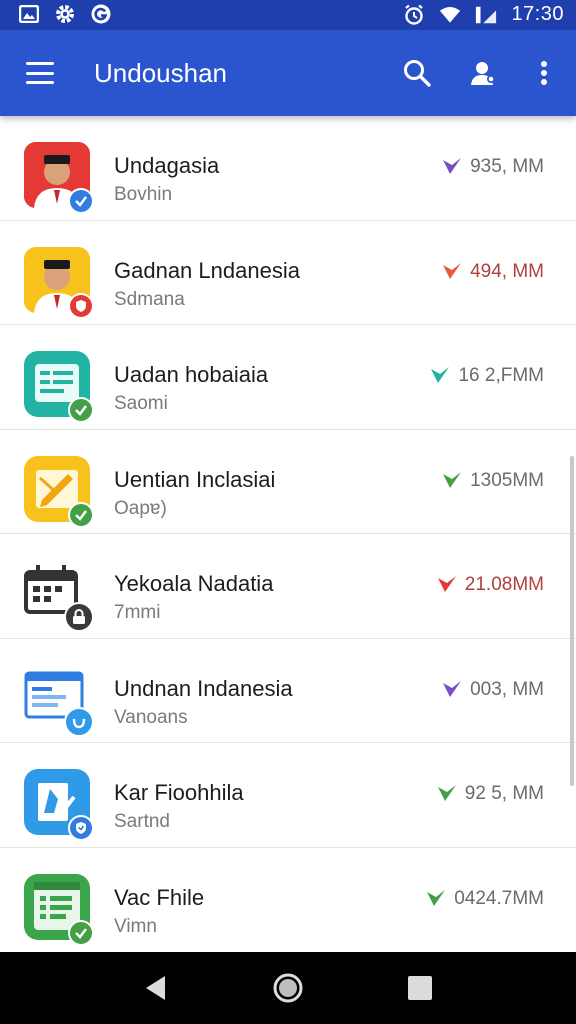 Image resolution: width=576 pixels, height=1024 pixels. I want to click on spreadsheet-icon, so click(59, 909).